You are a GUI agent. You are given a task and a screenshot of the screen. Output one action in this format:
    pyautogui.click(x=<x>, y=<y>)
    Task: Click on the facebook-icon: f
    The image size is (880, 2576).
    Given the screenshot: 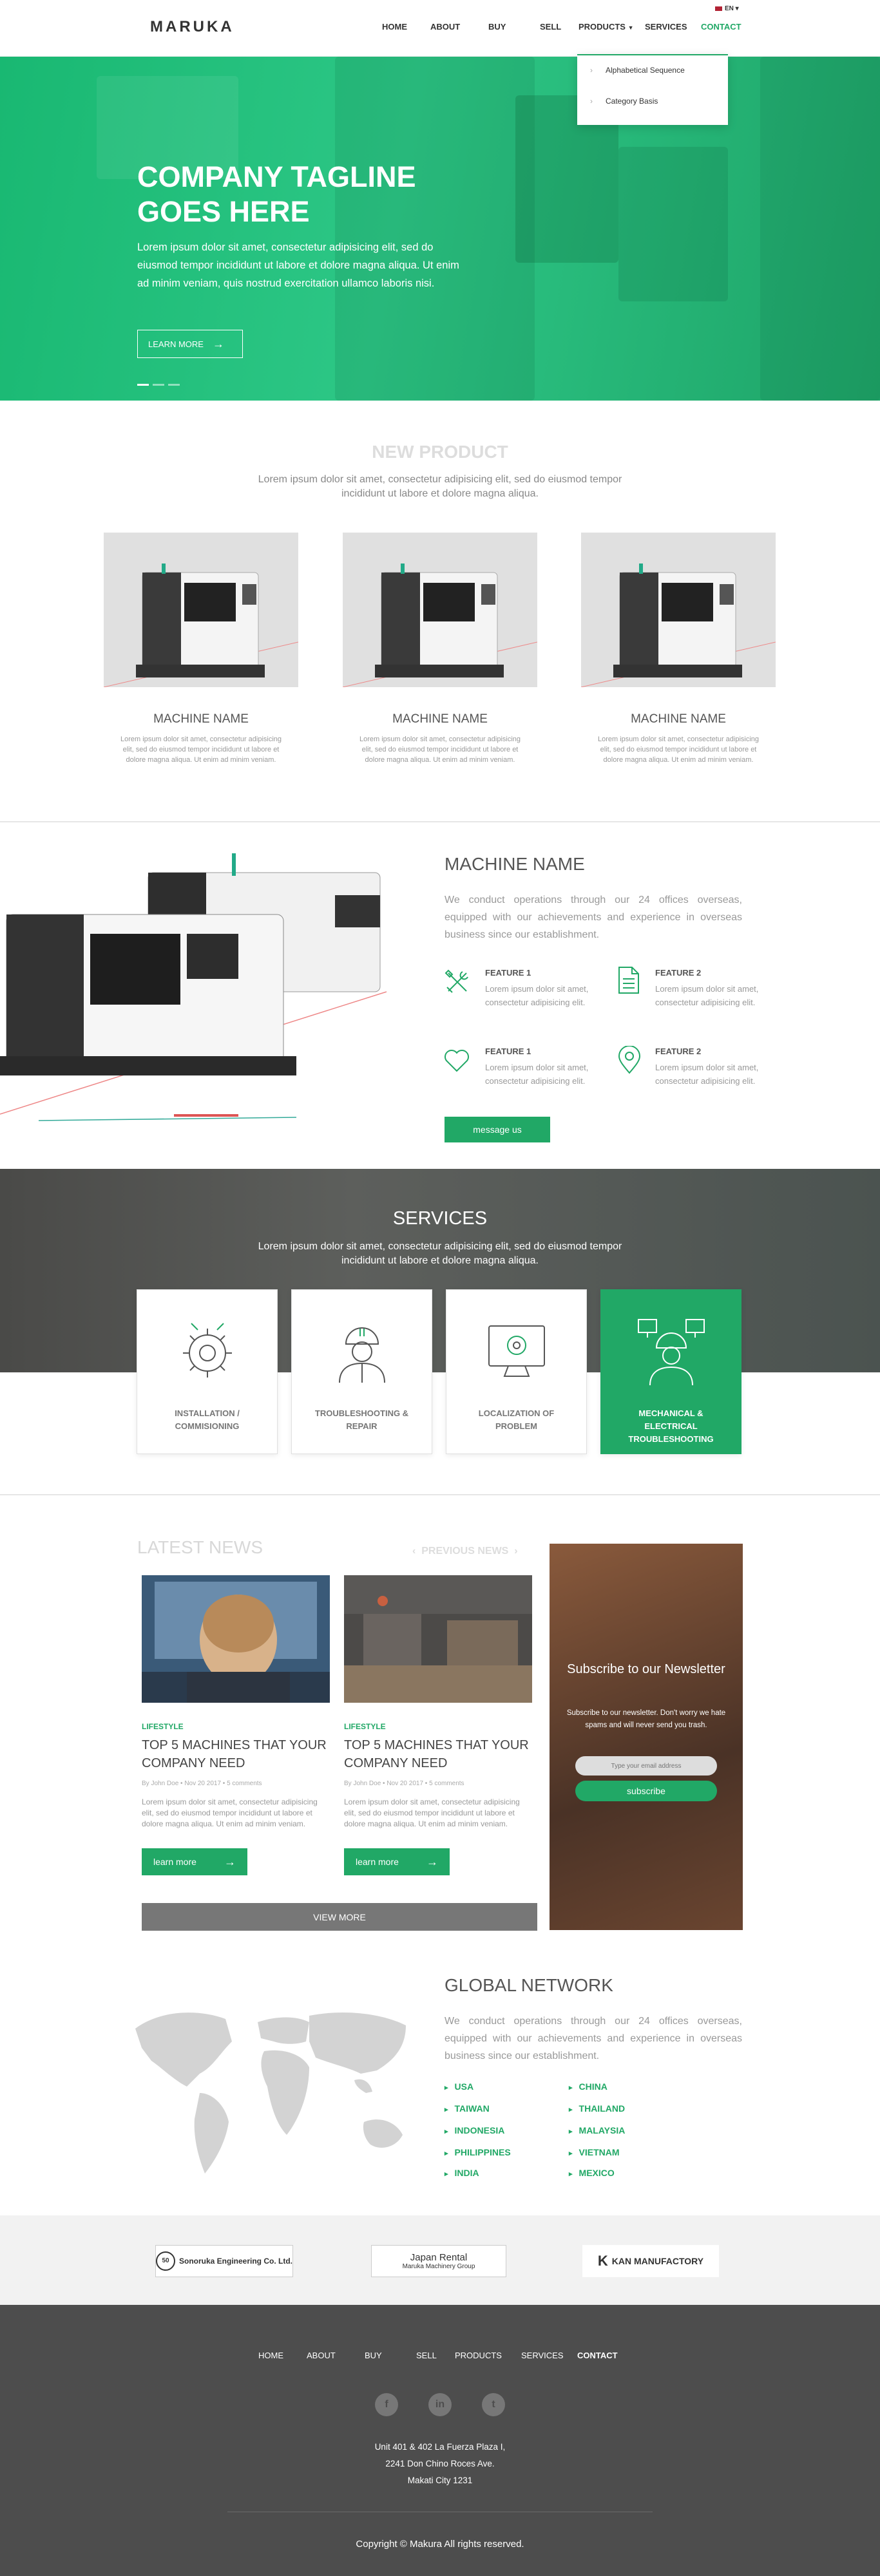 What is the action you would take?
    pyautogui.click(x=386, y=2404)
    